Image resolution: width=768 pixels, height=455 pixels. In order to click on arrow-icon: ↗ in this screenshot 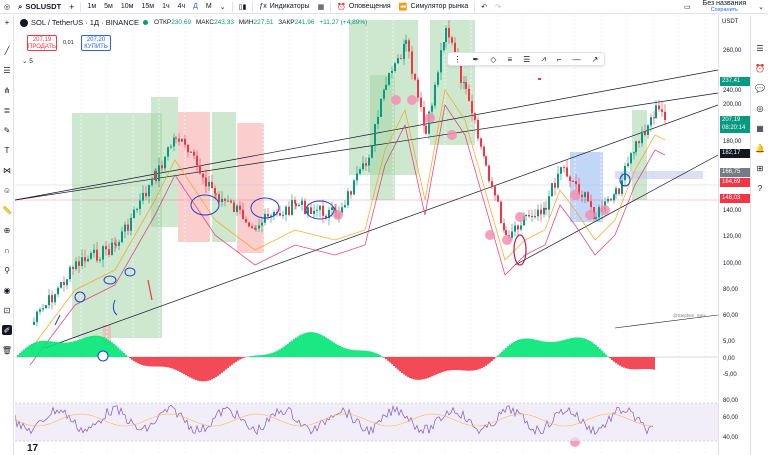, I will do `click(595, 59)`.